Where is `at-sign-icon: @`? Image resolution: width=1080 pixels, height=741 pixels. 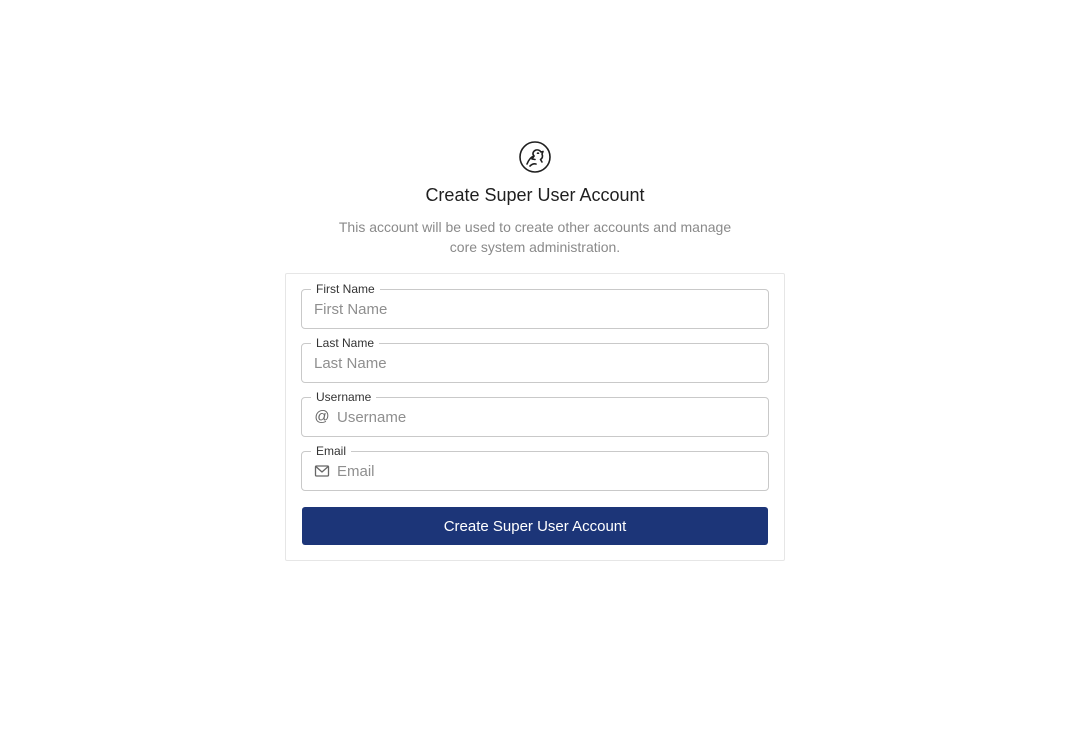
at-sign-icon: @ is located at coordinates (322, 416).